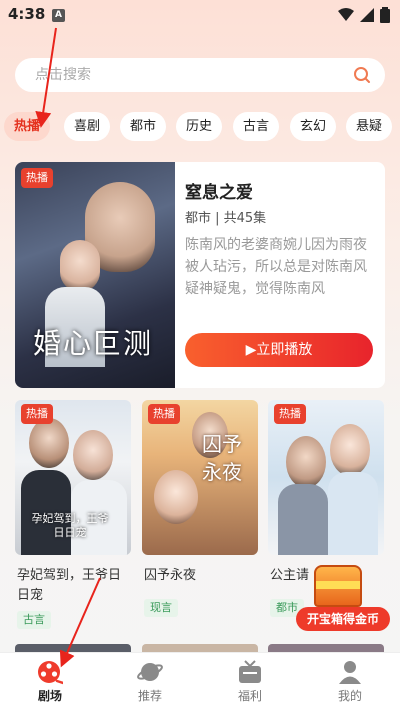 This screenshot has width=400, height=710. I want to click on user-icon, so click(350, 672).